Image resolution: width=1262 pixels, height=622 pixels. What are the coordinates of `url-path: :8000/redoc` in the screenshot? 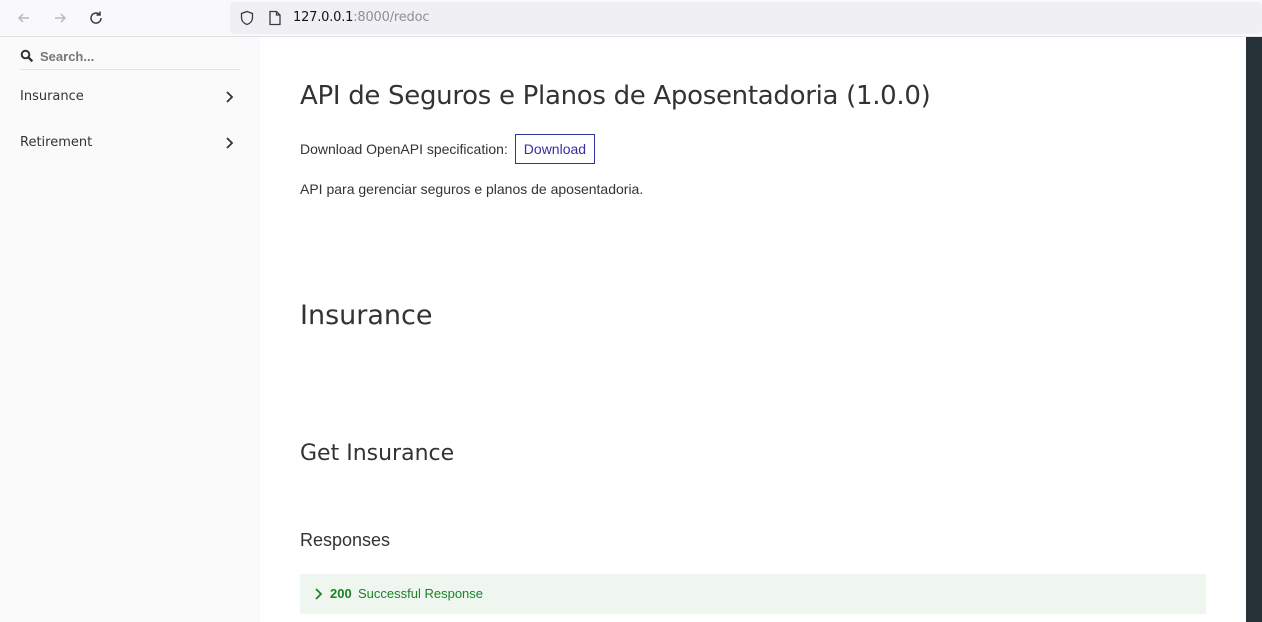 It's located at (391, 17).